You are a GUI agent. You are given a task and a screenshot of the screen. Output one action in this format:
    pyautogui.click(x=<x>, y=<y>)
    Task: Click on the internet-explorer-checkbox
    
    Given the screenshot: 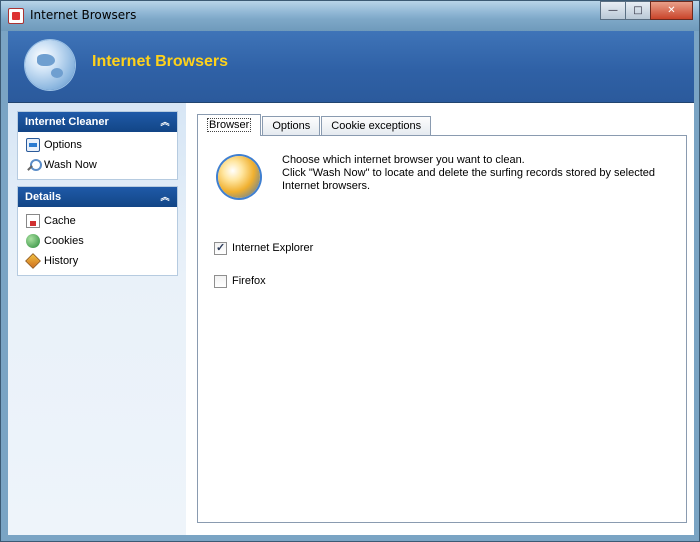 What is the action you would take?
    pyautogui.click(x=220, y=248)
    